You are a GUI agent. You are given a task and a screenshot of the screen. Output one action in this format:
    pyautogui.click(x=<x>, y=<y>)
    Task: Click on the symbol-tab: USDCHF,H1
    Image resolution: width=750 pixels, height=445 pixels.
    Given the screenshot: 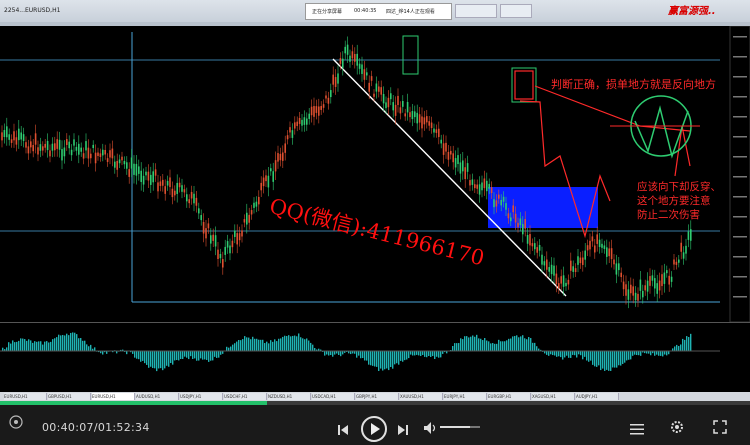 What is the action you would take?
    pyautogui.click(x=245, y=396)
    